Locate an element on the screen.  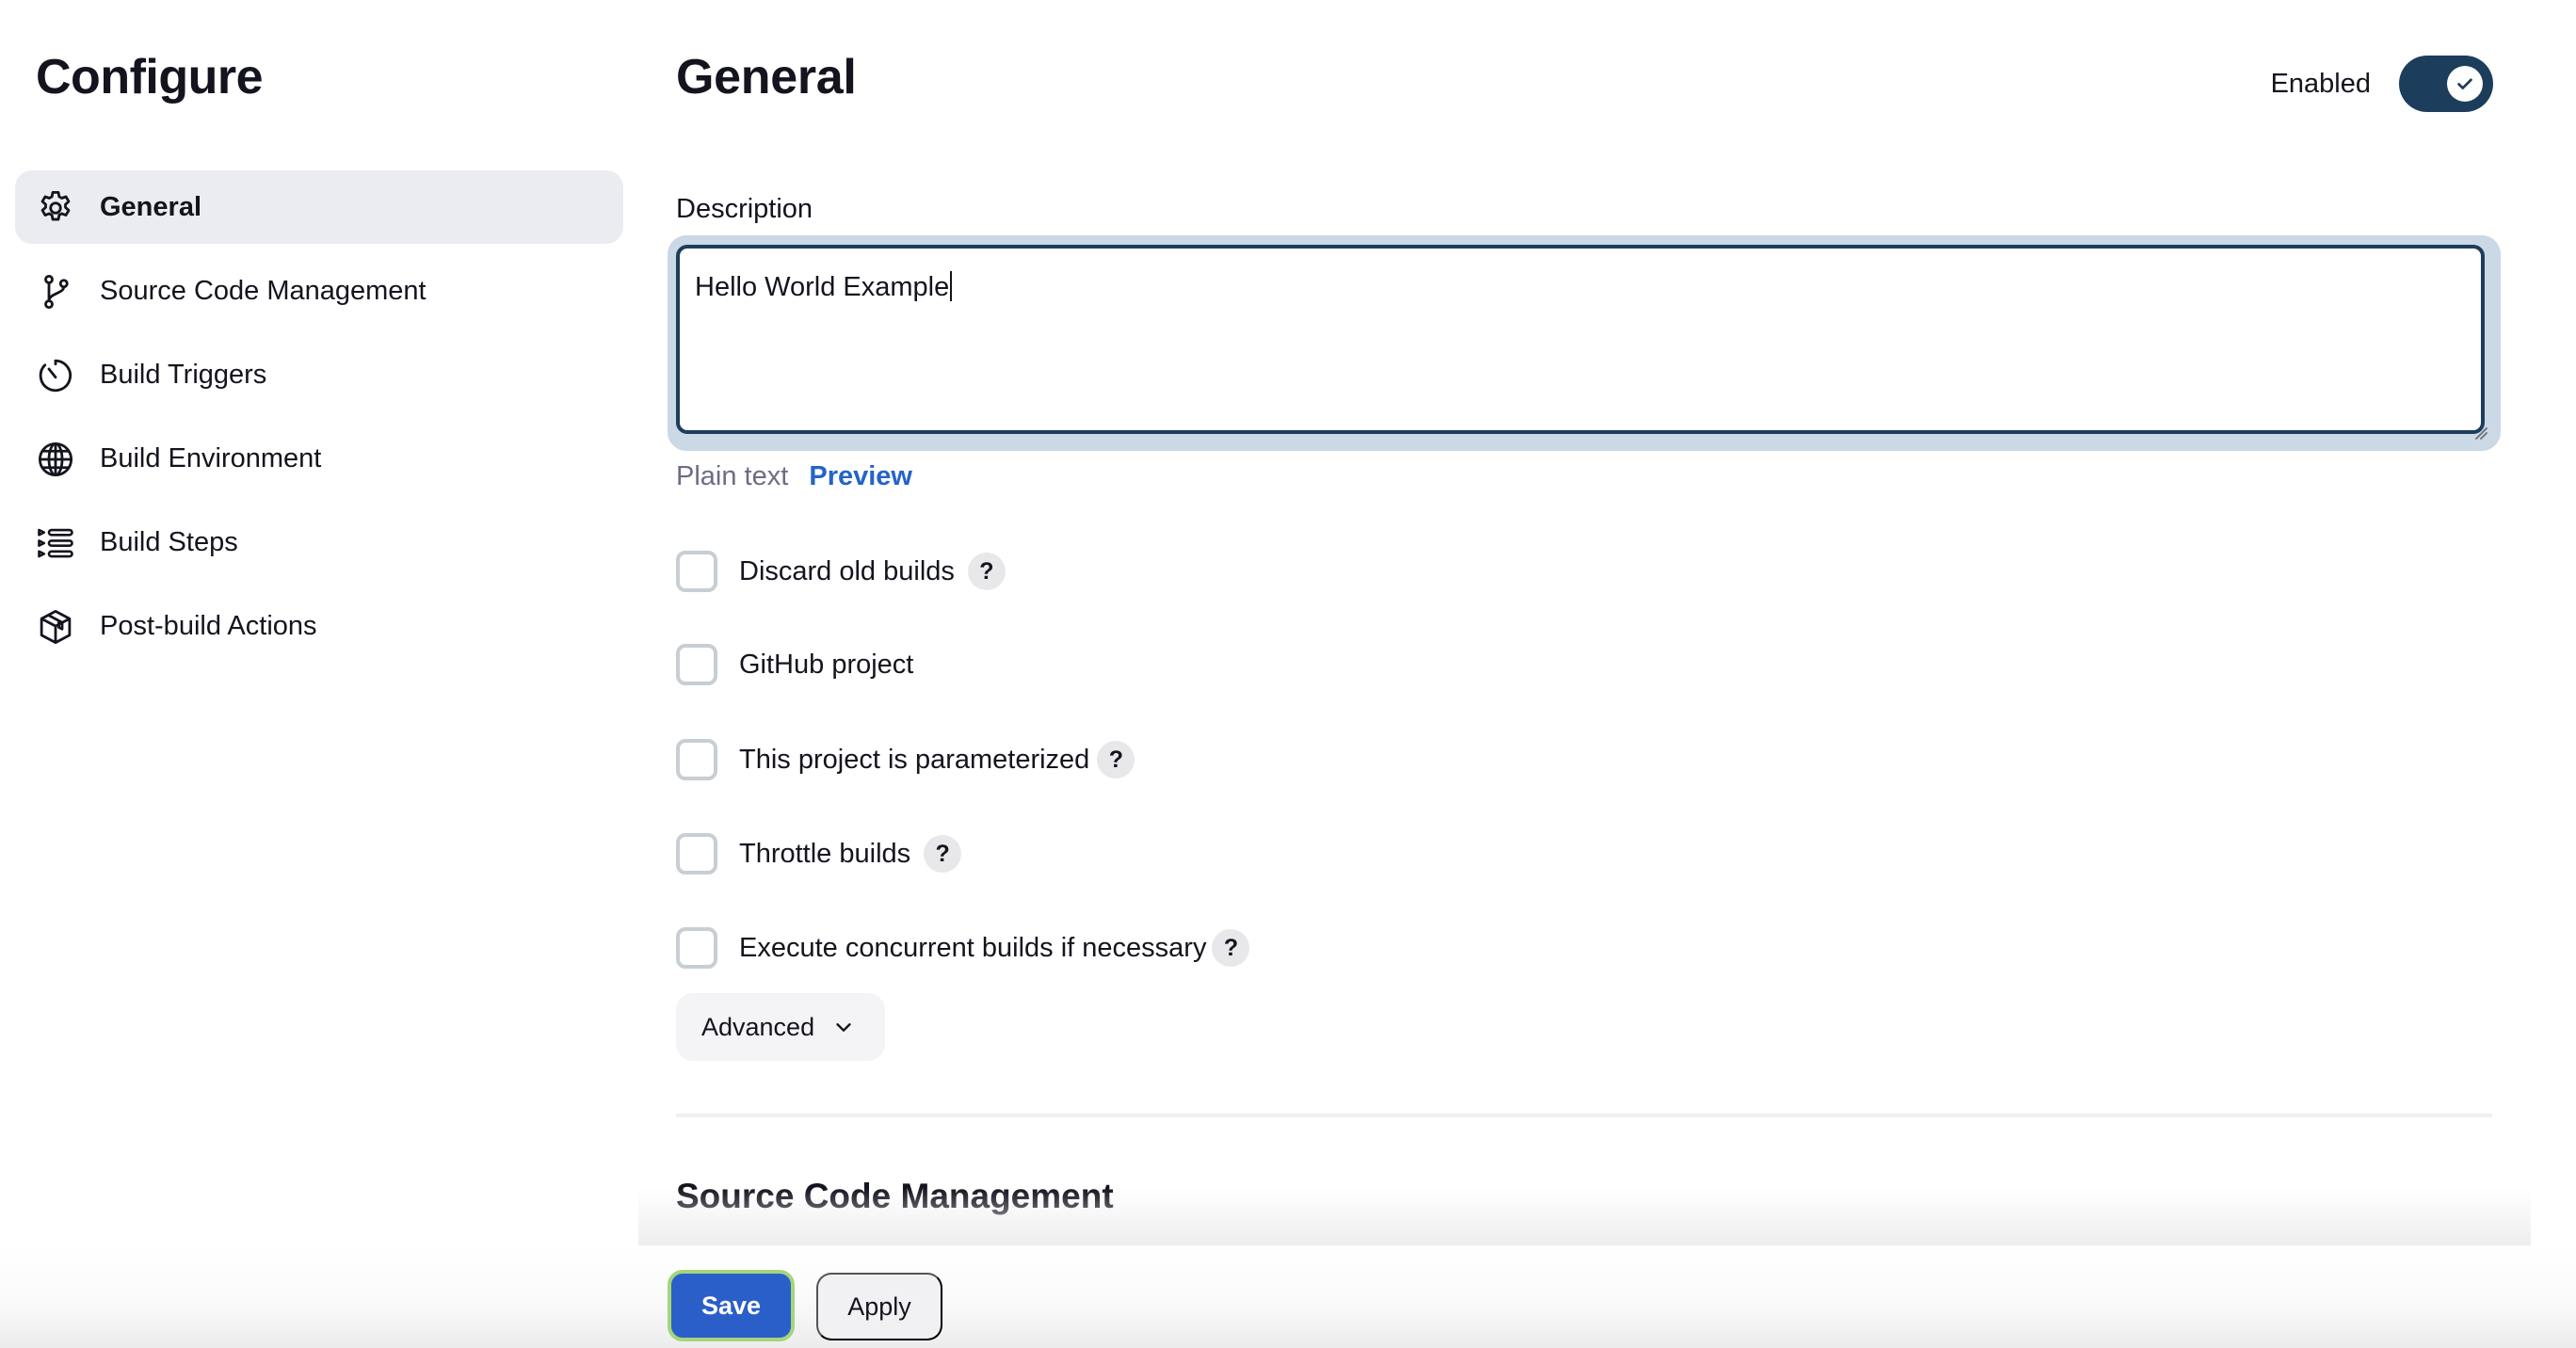
section-title-source-code-management: Source Code Management is located at coordinates (895, 1196).